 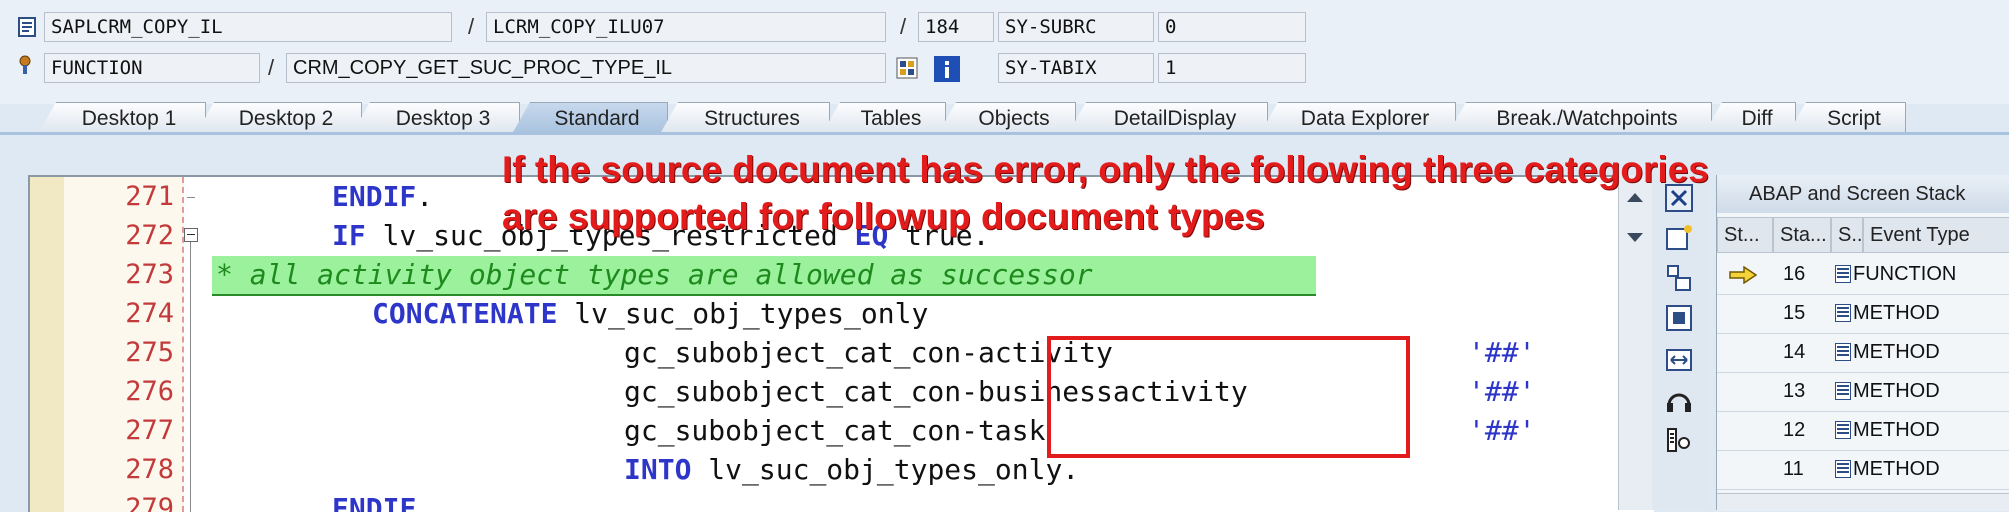 What do you see at coordinates (1750, 118) in the screenshot?
I see `tab-diff: Diff` at bounding box center [1750, 118].